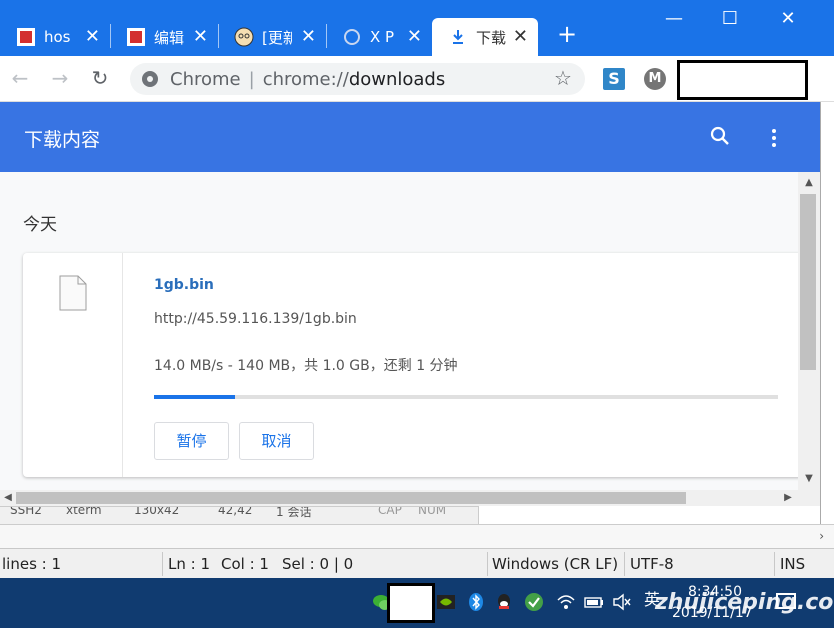 The image size is (834, 628). What do you see at coordinates (652, 564) in the screenshot?
I see `status-encoding: UTF-8` at bounding box center [652, 564].